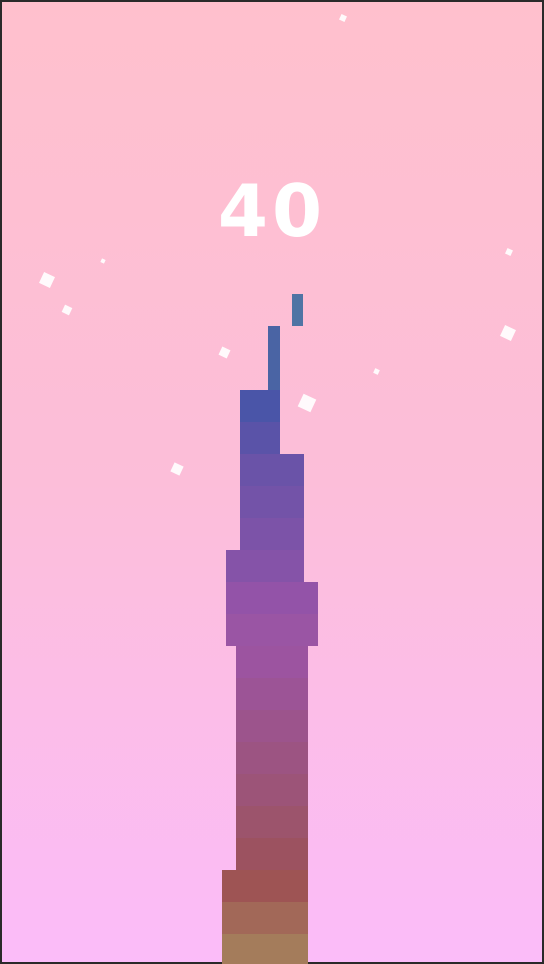 The height and width of the screenshot is (964, 544). What do you see at coordinates (274, 358) in the screenshot?
I see `tower-spire-block` at bounding box center [274, 358].